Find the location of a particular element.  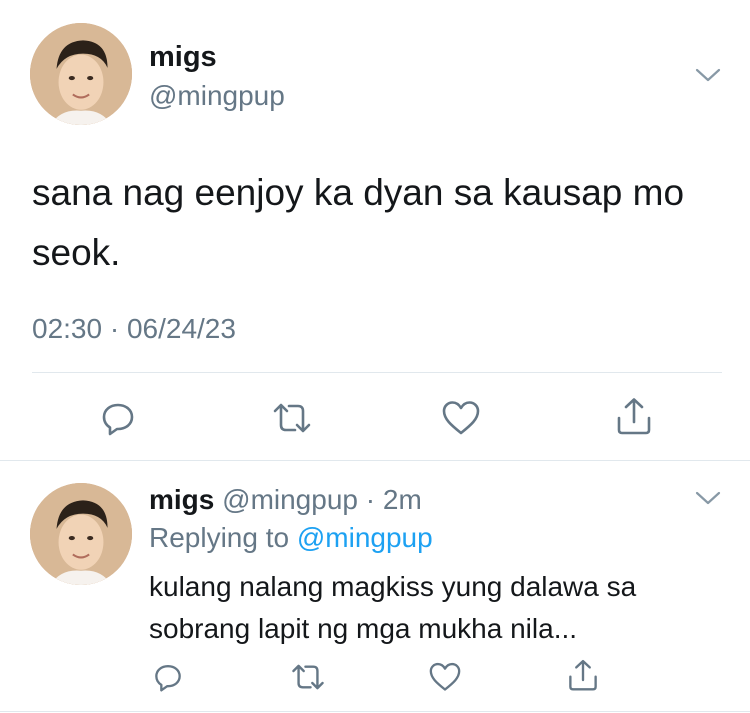

replying-handle-link: @mingpup is located at coordinates (365, 537).